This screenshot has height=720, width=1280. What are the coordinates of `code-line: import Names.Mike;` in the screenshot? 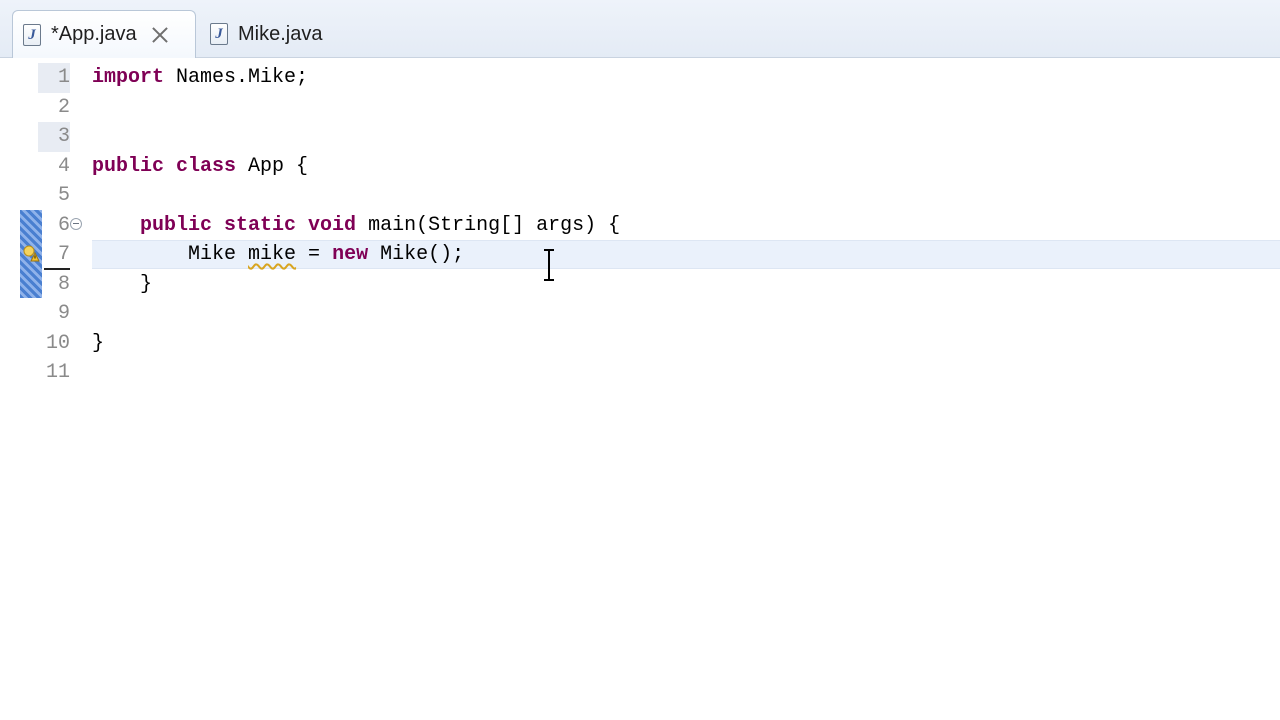 It's located at (200, 78).